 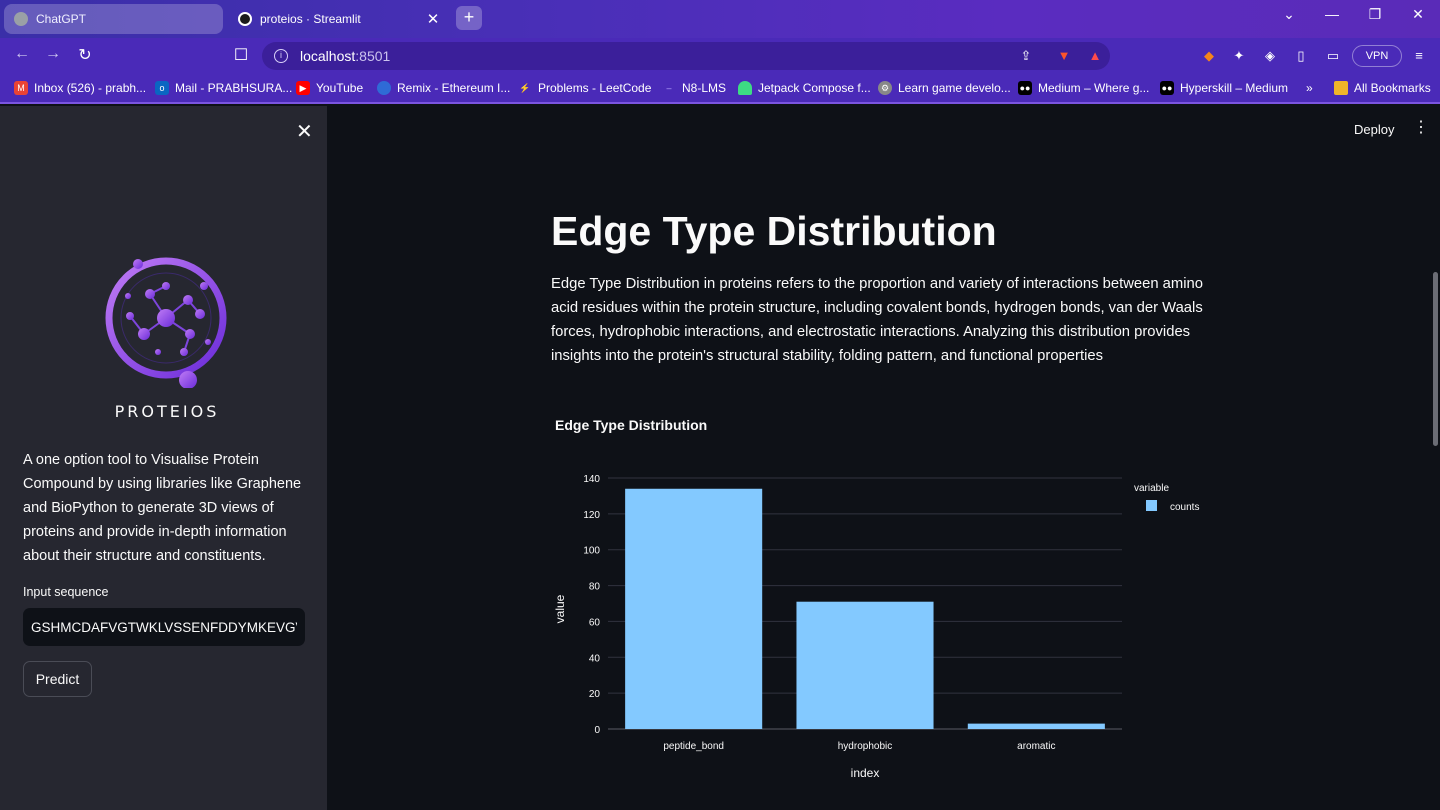 I want to click on share-icon: ⇪, so click(x=1026, y=56).